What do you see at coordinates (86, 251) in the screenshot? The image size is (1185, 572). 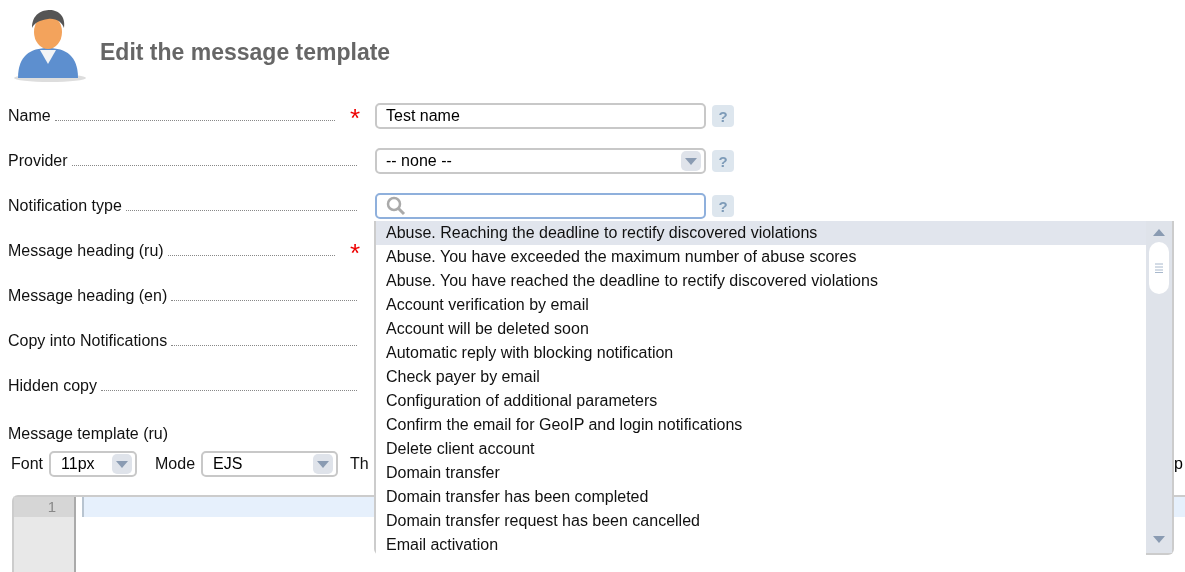 I see `field-label: Message heading (ru)` at bounding box center [86, 251].